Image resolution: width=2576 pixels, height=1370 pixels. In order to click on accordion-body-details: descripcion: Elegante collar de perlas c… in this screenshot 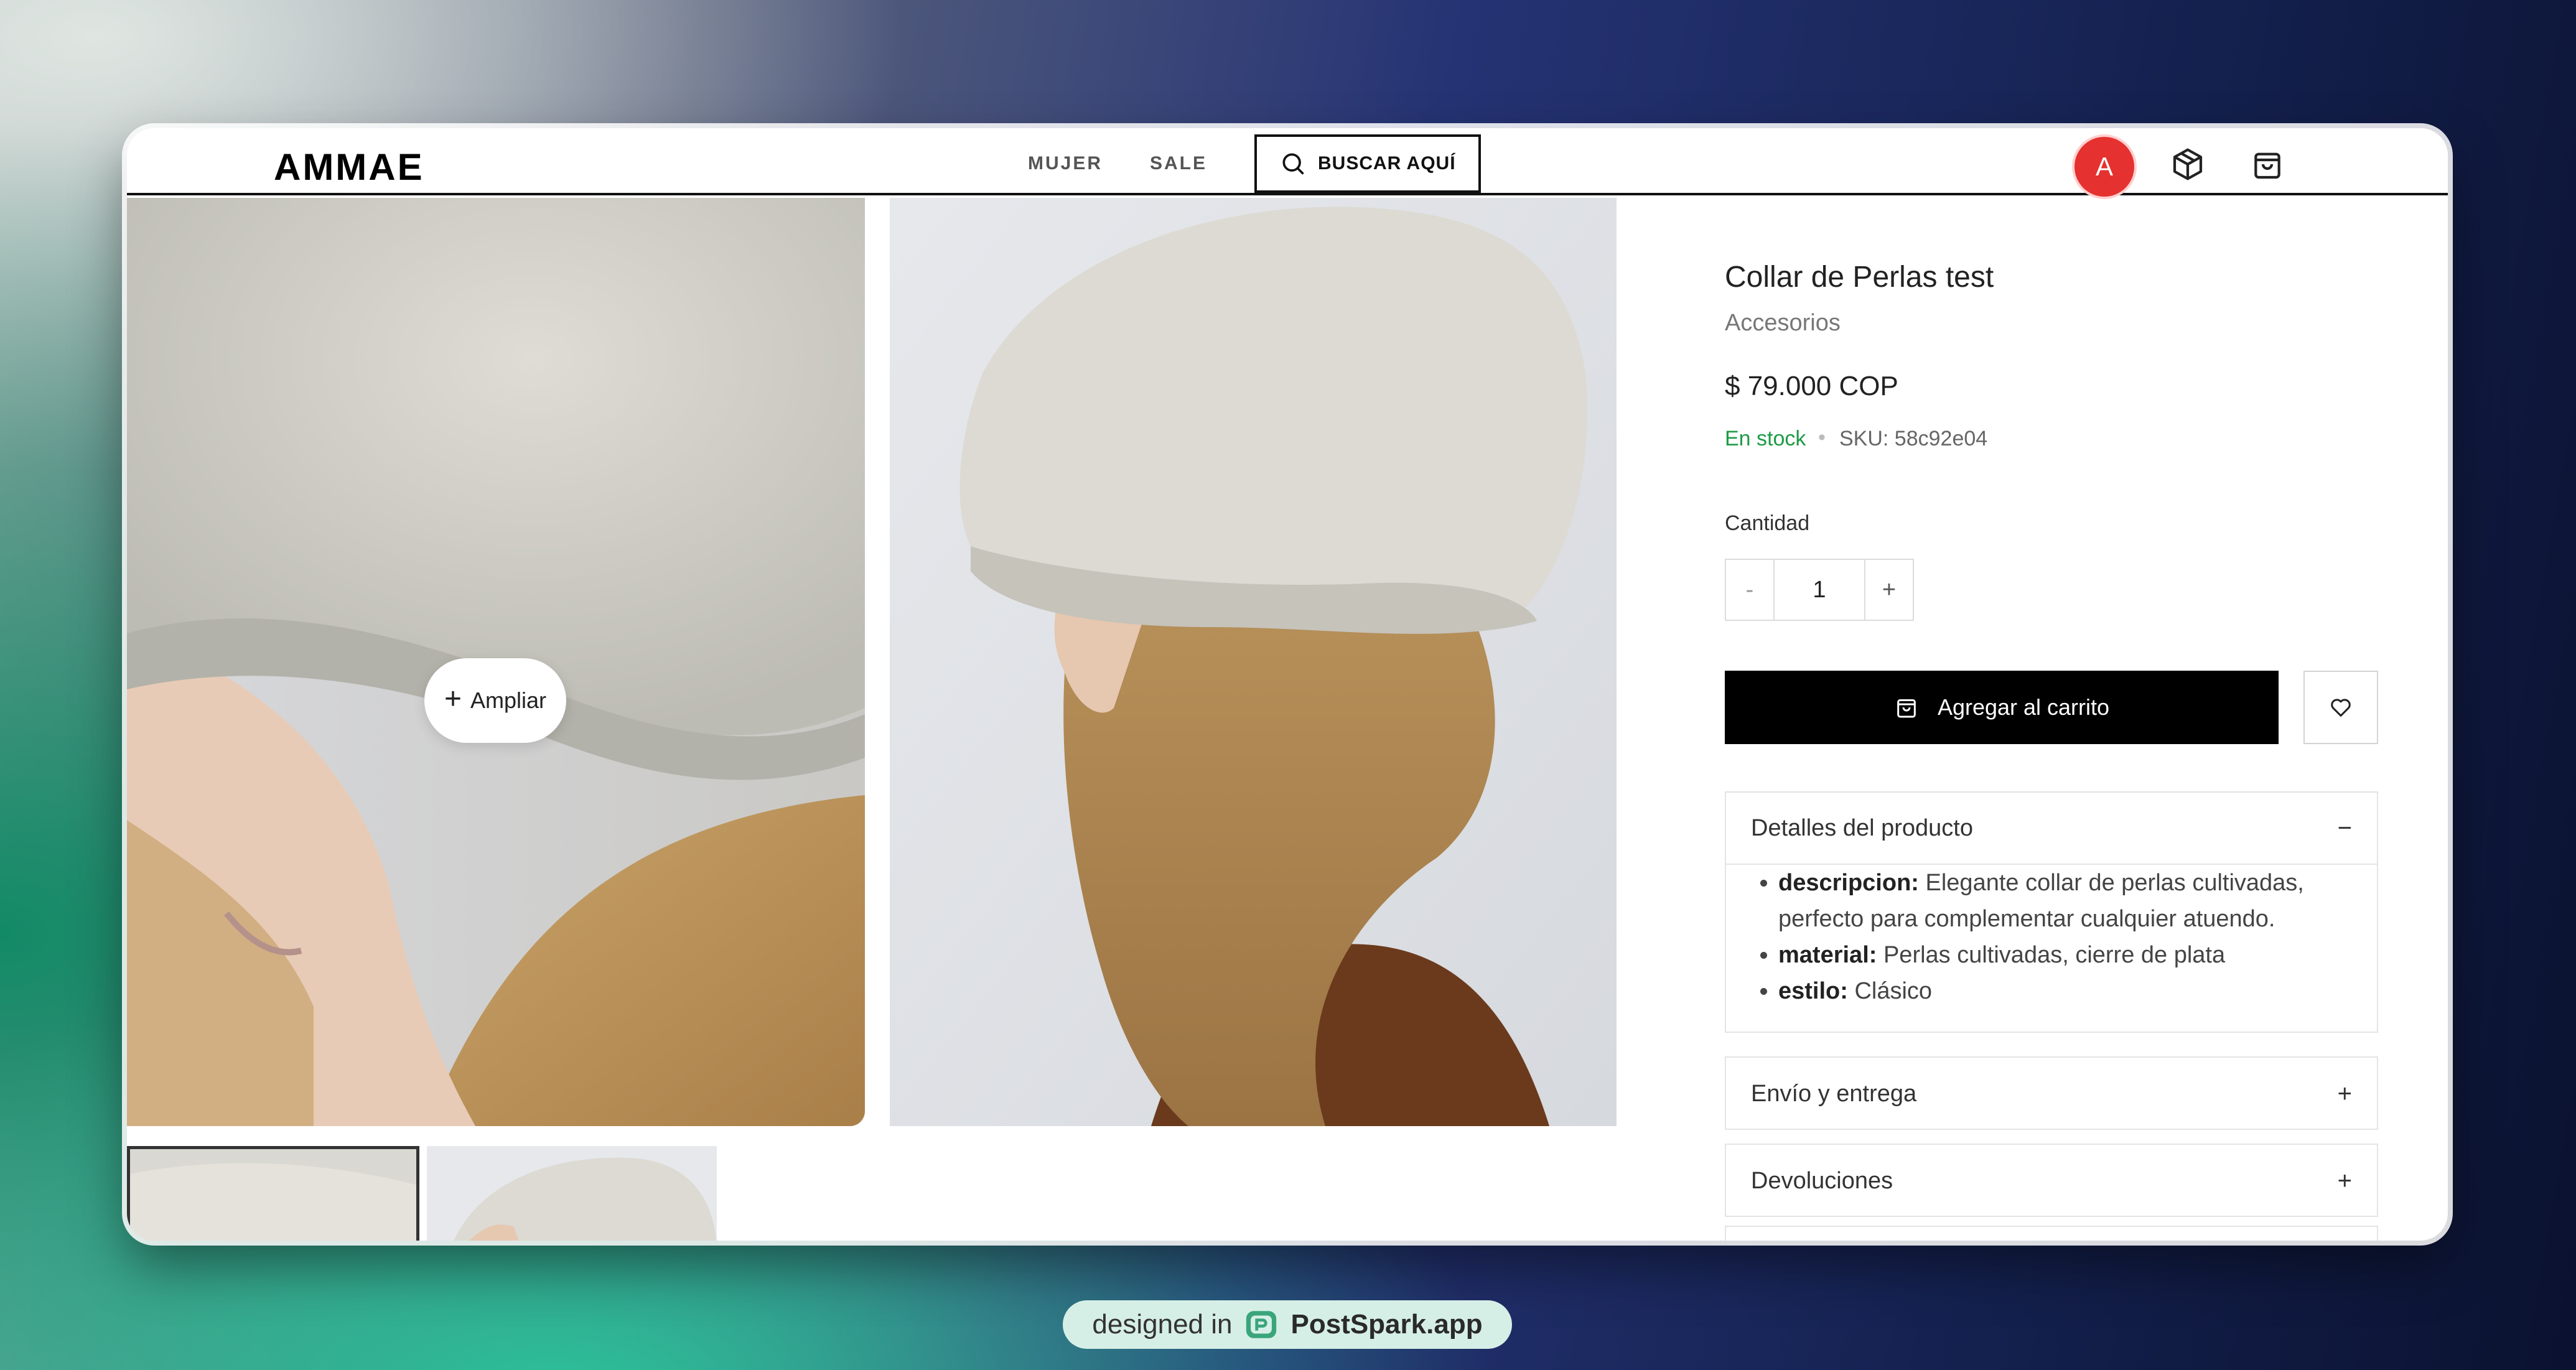, I will do `click(2051, 937)`.